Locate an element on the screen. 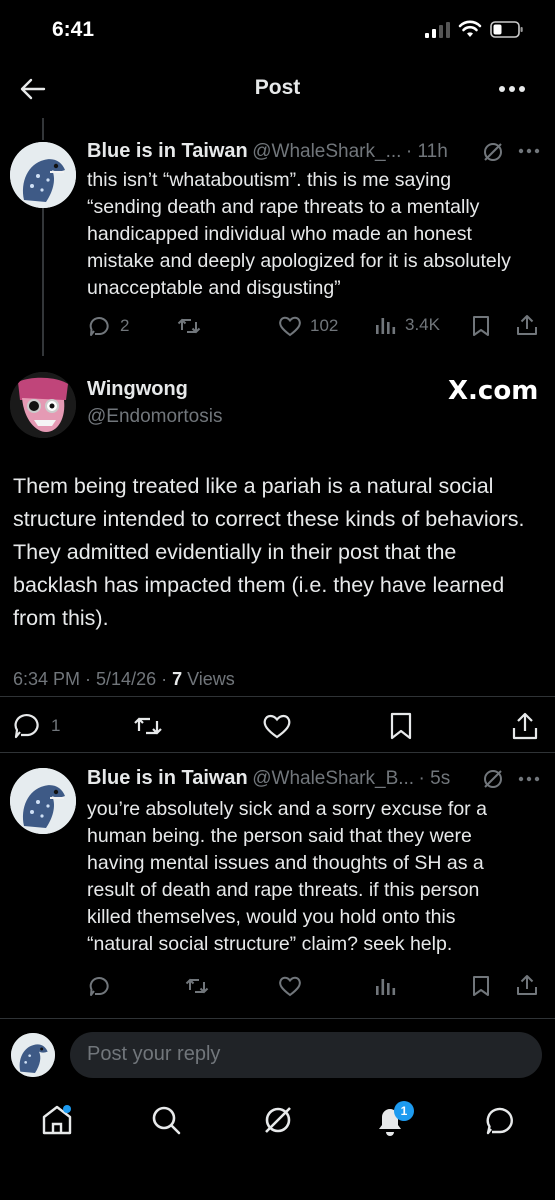 The width and height of the screenshot is (555, 1200). xcom-logo: X.com is located at coordinates (493, 391).